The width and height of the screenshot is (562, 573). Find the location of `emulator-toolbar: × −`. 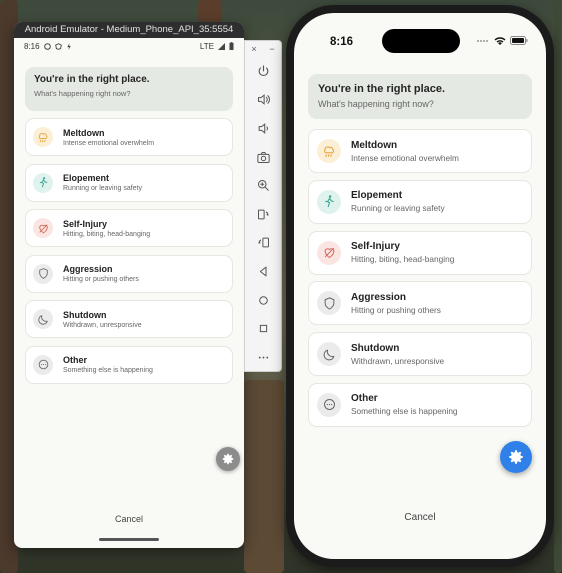

emulator-toolbar: × − is located at coordinates (263, 206).